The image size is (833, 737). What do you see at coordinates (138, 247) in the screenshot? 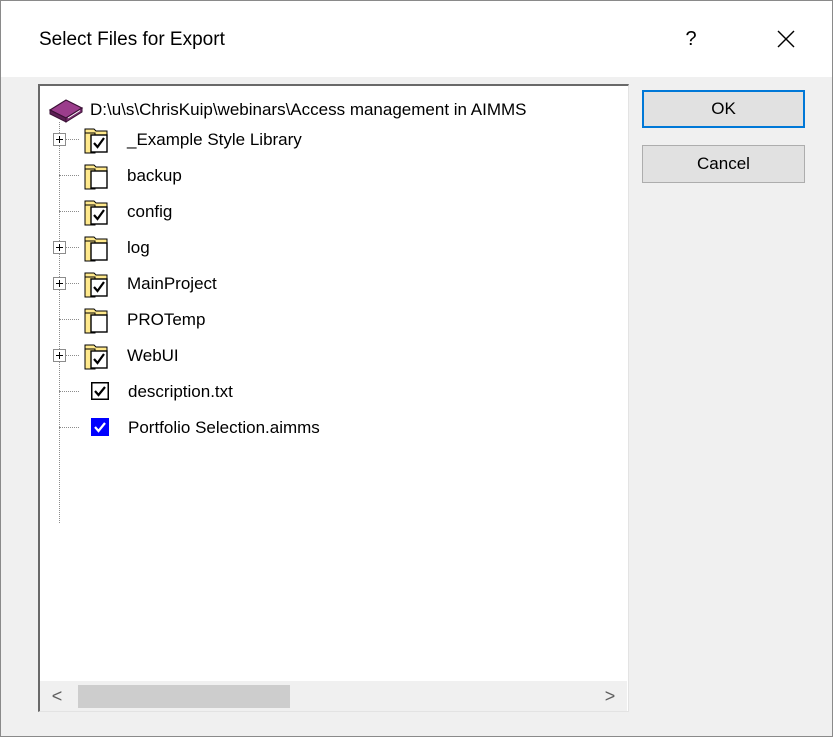
I see `tree-item-label: log` at bounding box center [138, 247].